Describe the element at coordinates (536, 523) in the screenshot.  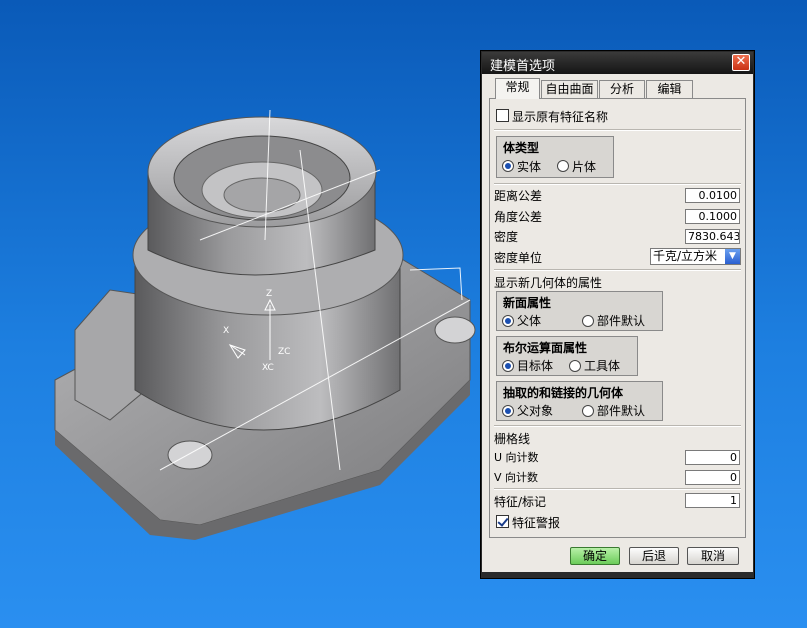
I see `feature-warning-label: 特征警报` at that location.